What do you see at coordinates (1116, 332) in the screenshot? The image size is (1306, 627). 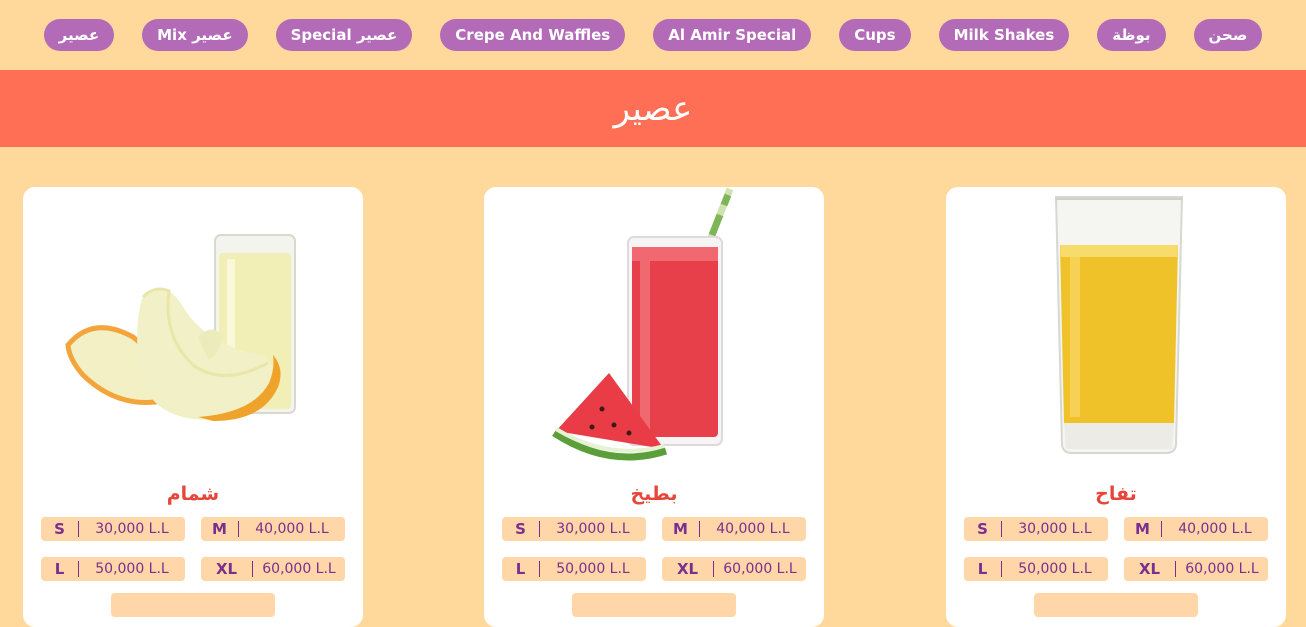 I see `apple-juice-image` at bounding box center [1116, 332].